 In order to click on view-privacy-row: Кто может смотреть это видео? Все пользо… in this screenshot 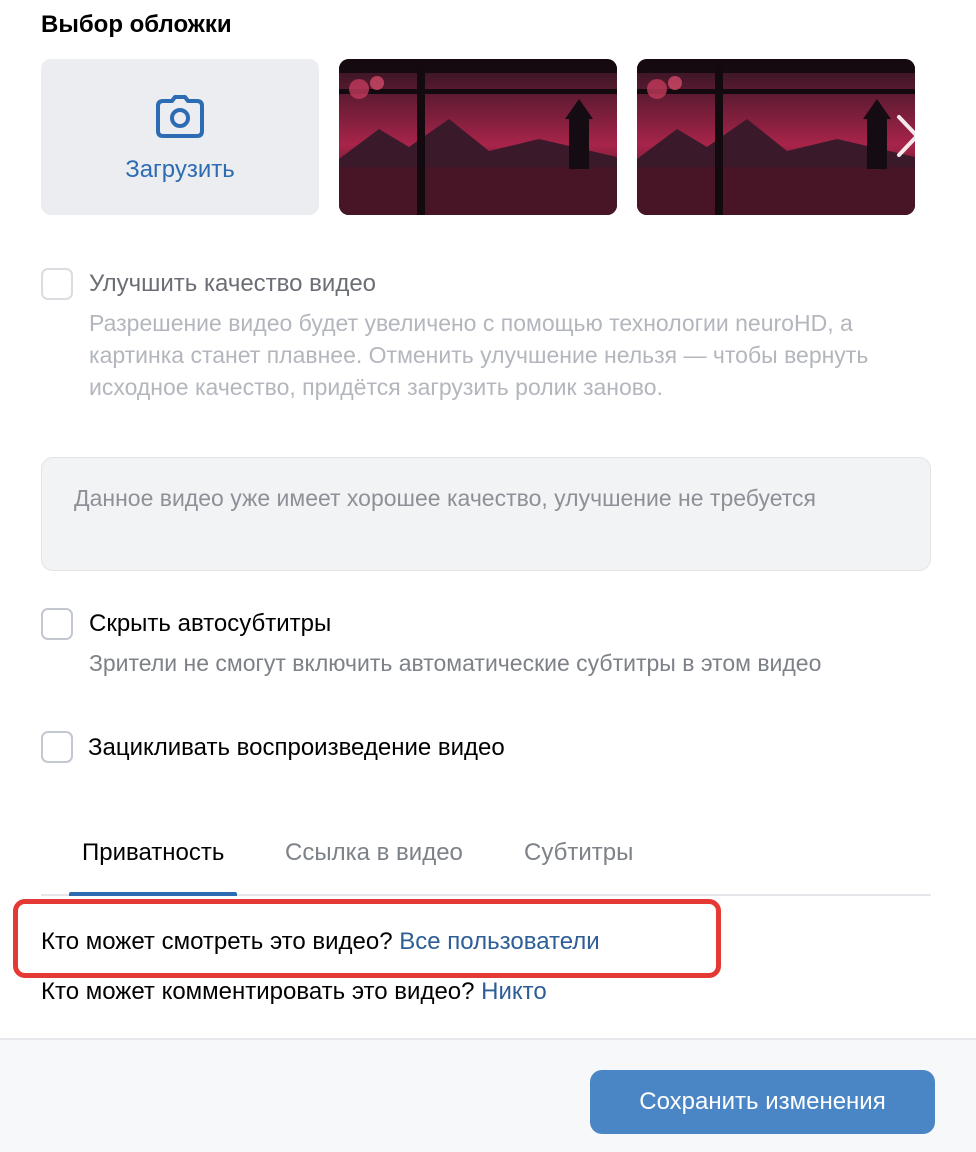, I will do `click(320, 942)`.